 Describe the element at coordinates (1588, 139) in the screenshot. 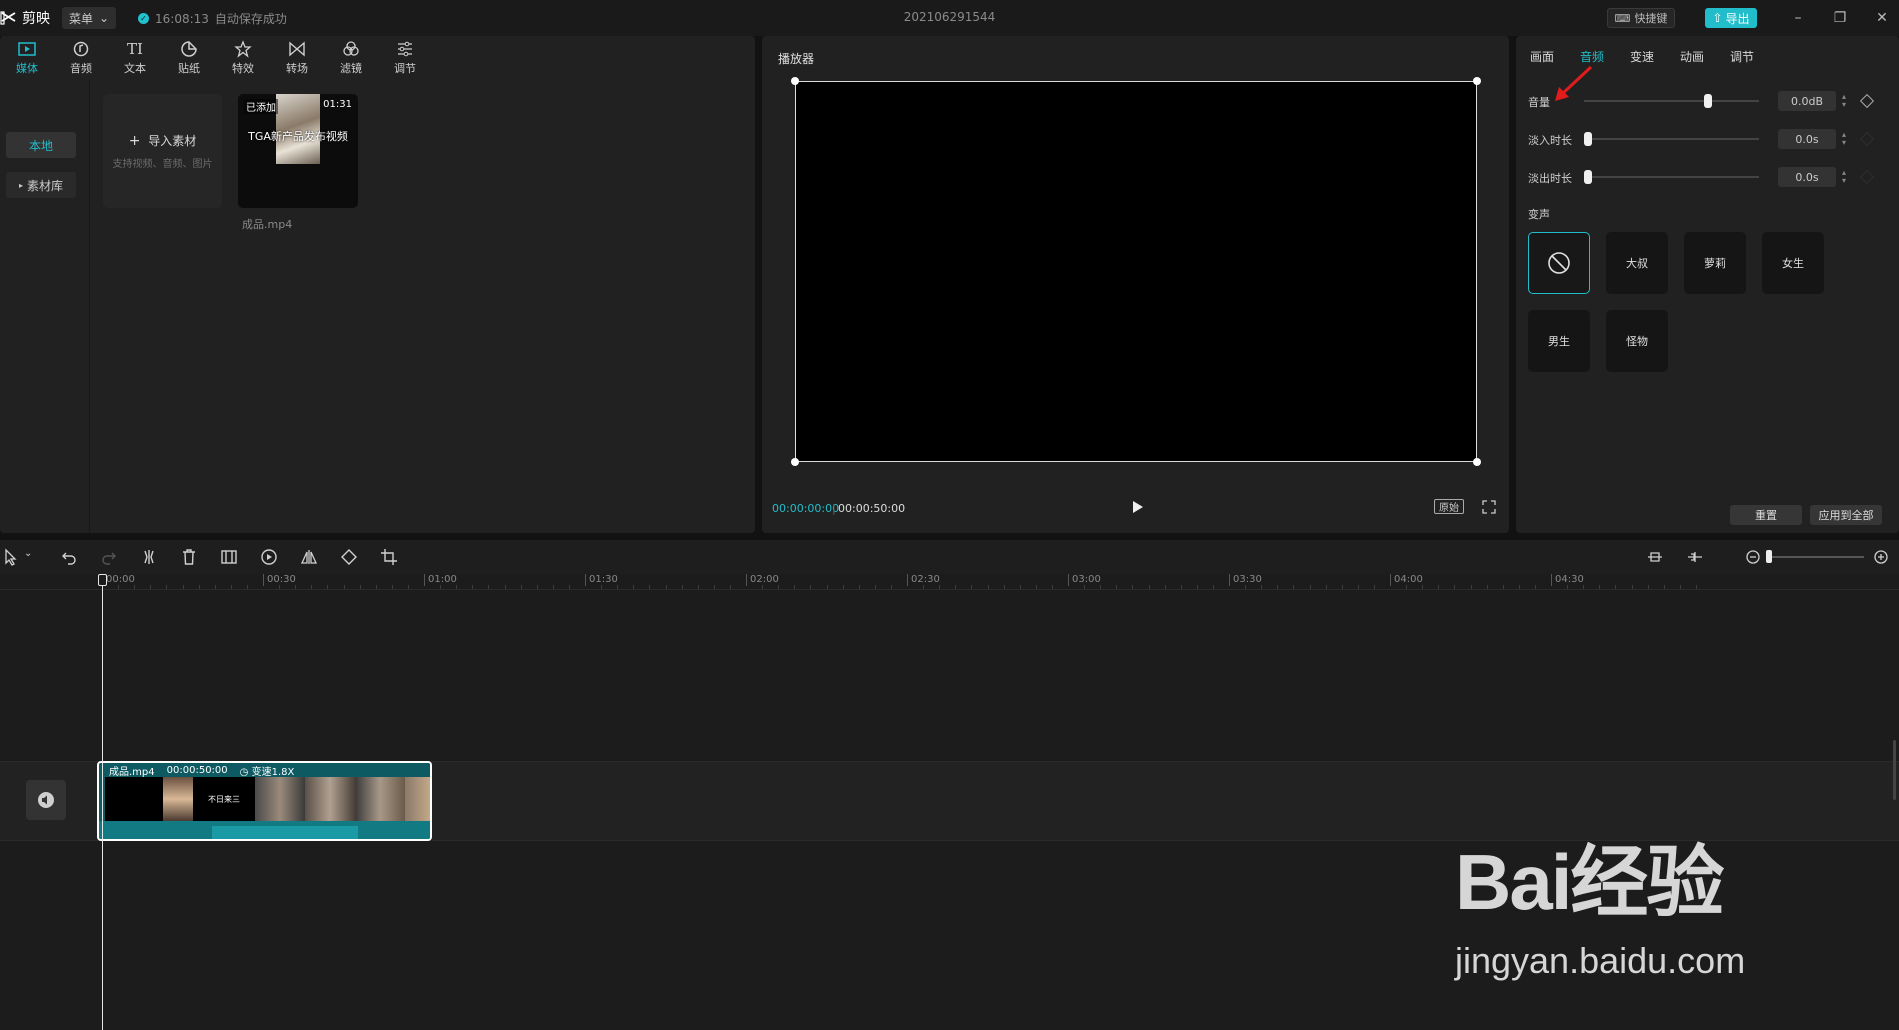

I see `fade-in-slider-knob` at that location.